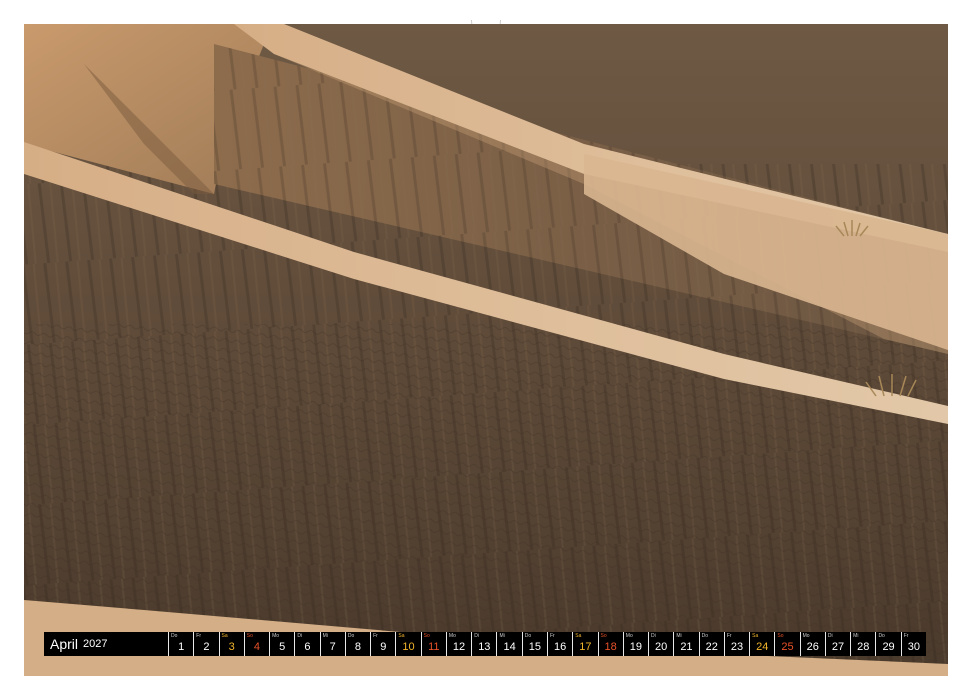 Image resolution: width=971 pixels, height=700 pixels. Describe the element at coordinates (534, 647) in the screenshot. I see `day-number: 15` at that location.